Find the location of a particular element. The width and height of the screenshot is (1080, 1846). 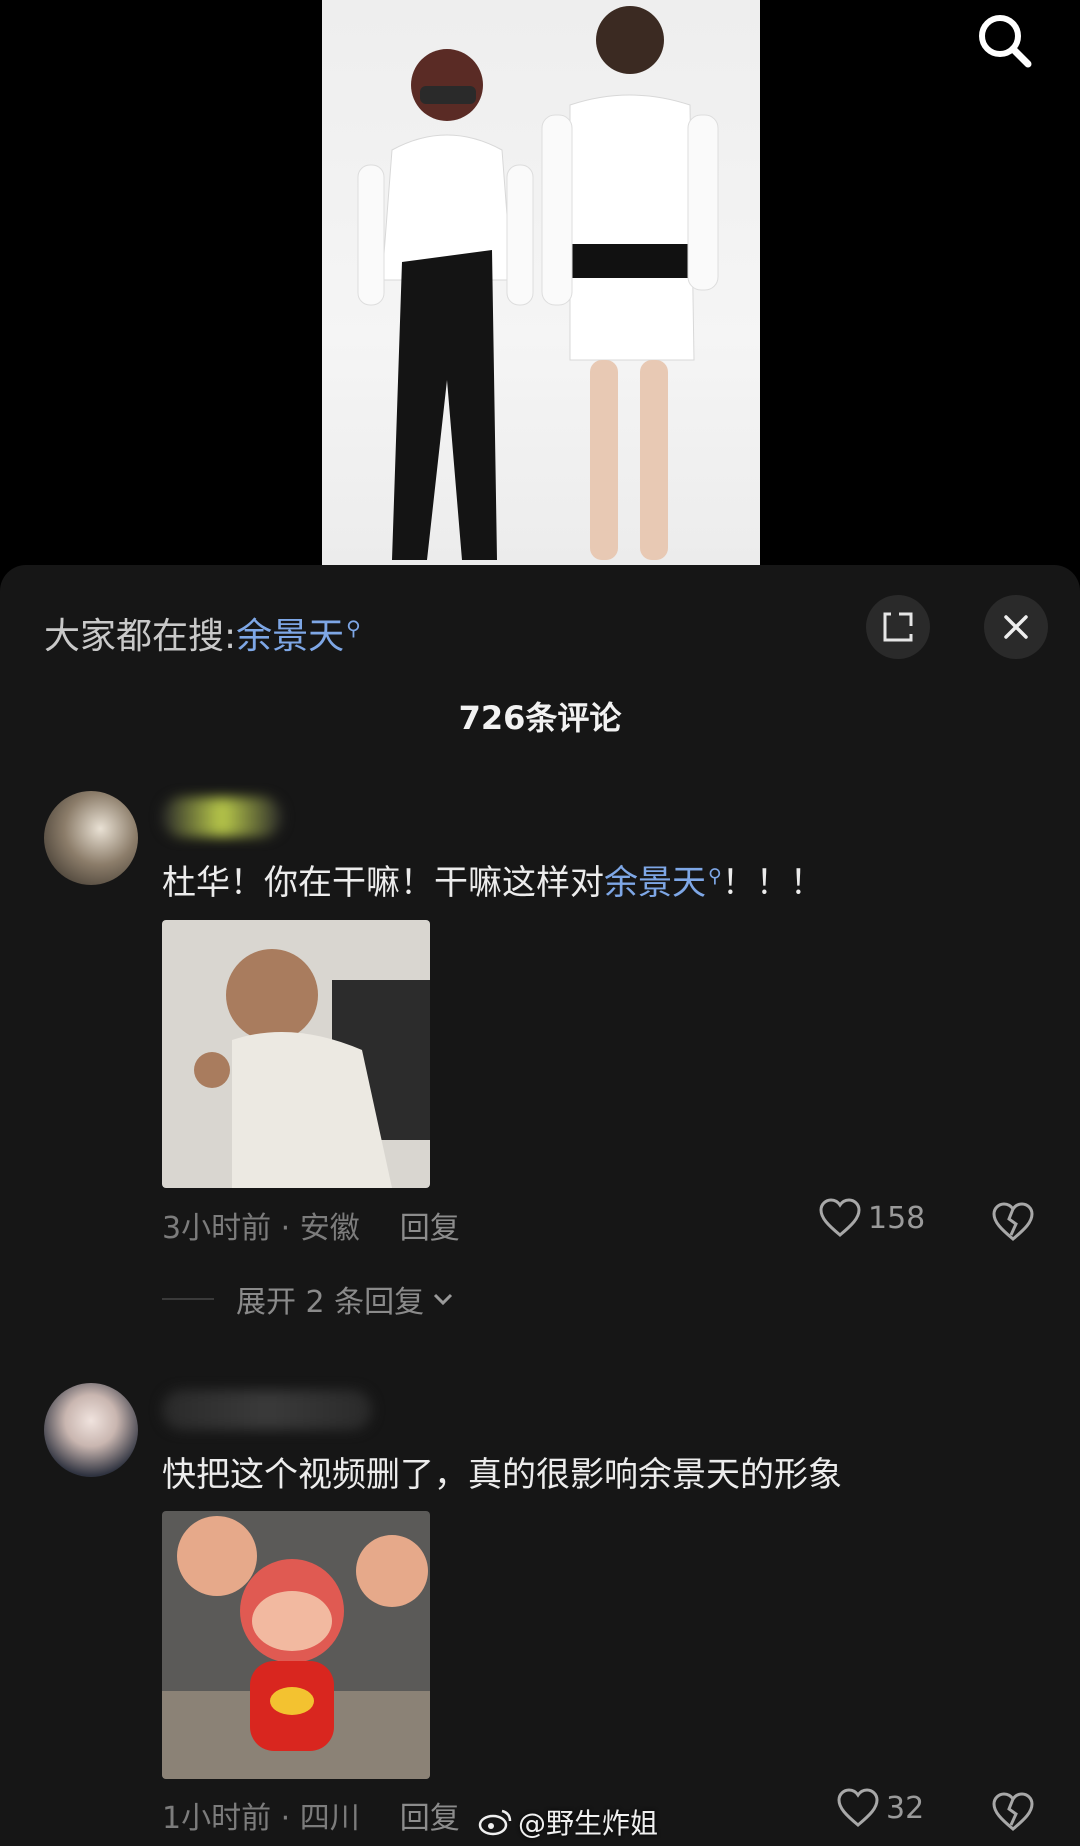

like-count: 158 is located at coordinates (897, 1218).